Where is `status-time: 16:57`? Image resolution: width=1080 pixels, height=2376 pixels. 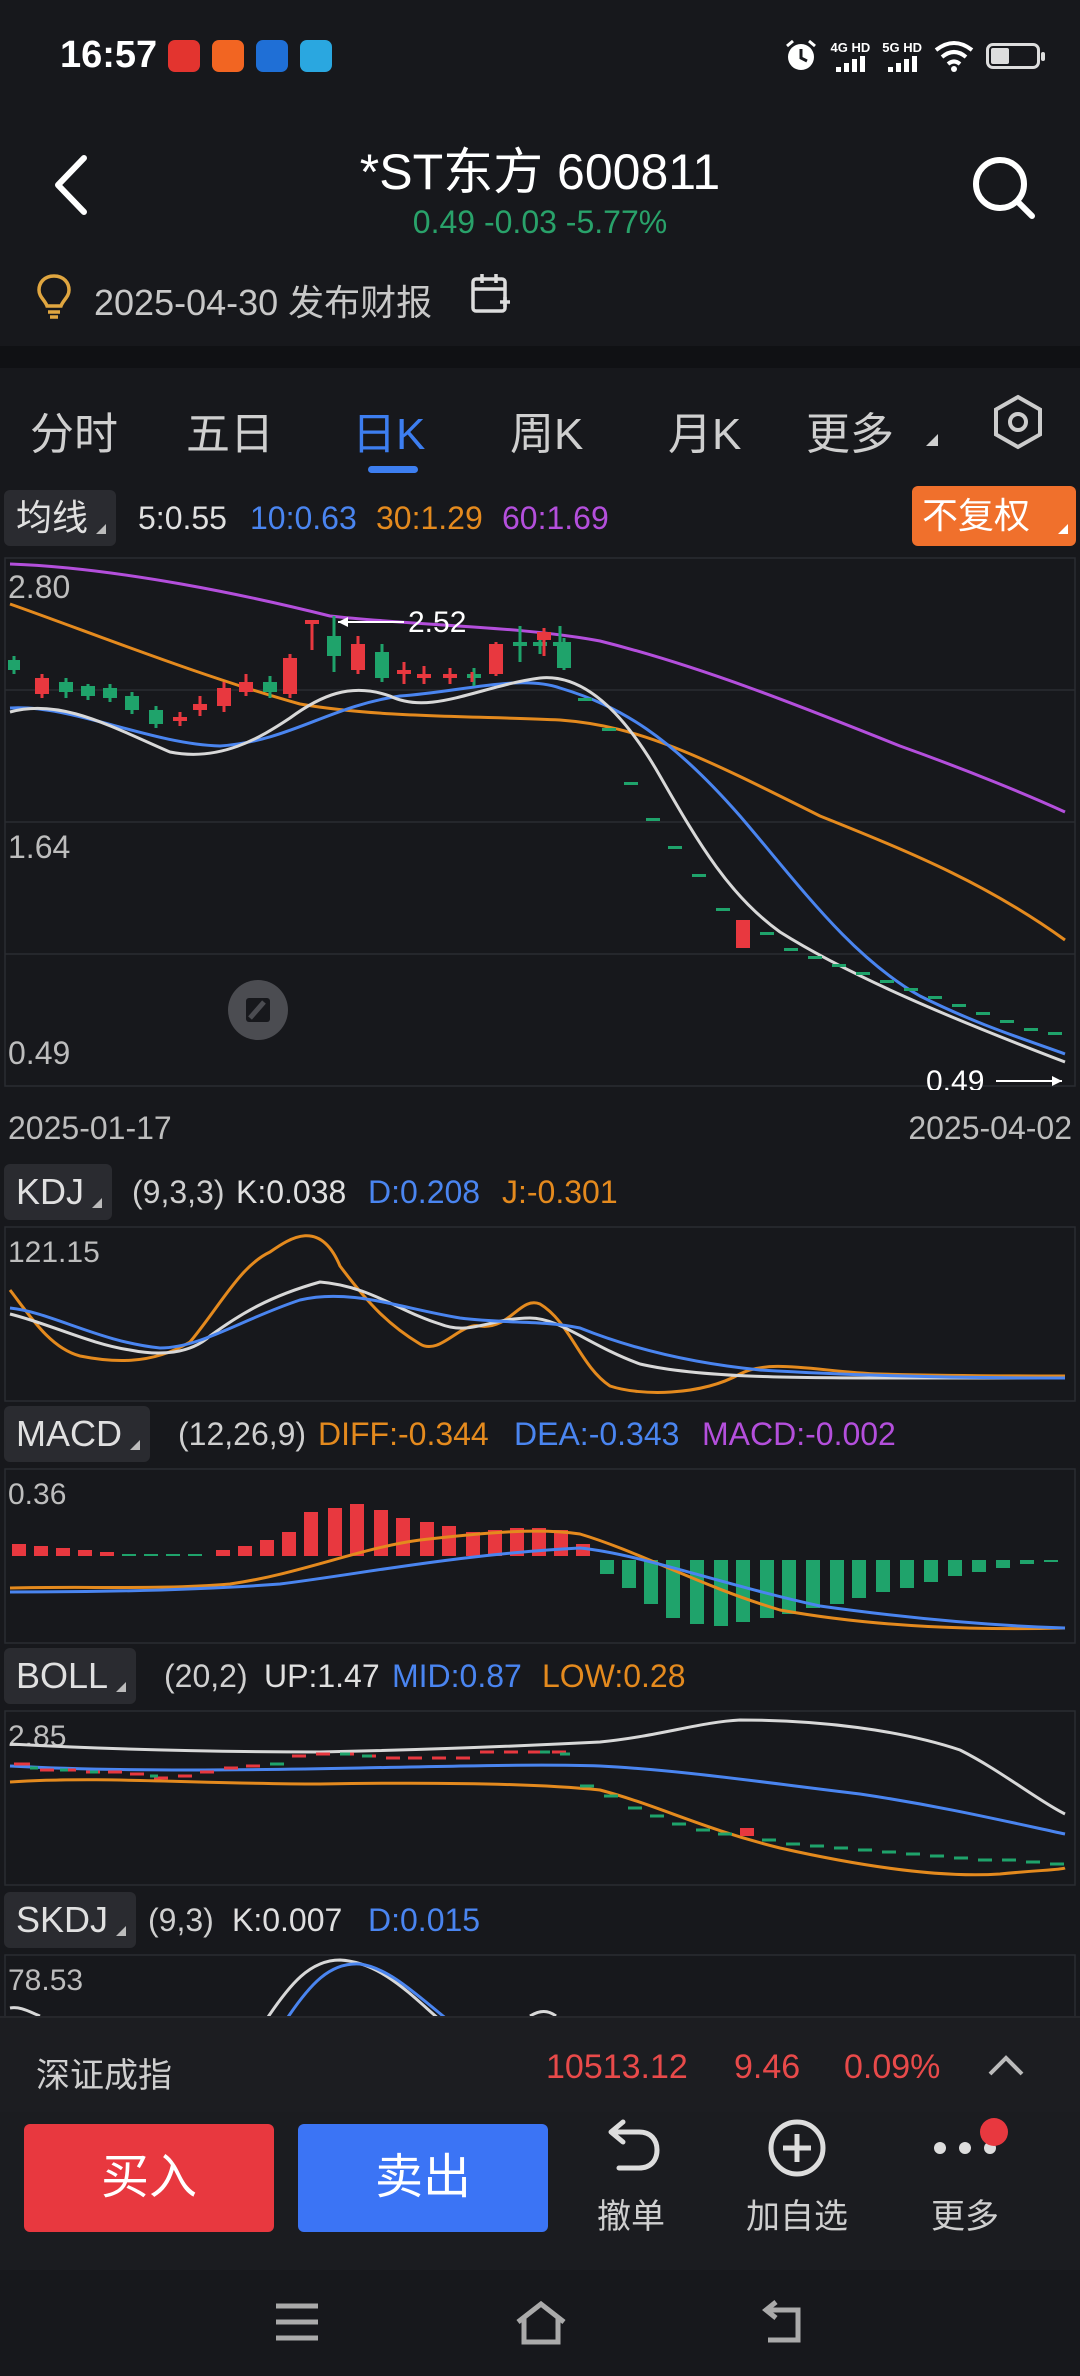 status-time: 16:57 is located at coordinates (109, 55).